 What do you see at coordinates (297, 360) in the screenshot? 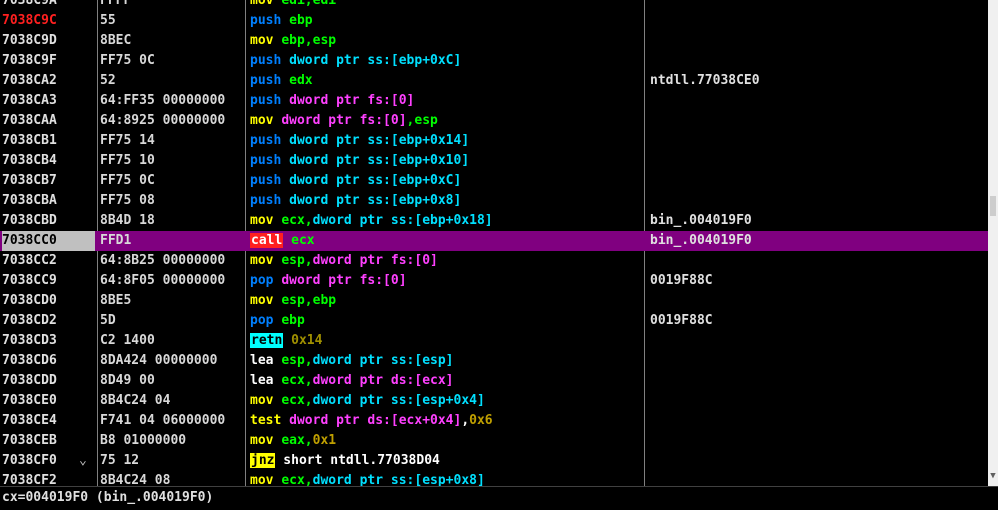
I see `instruction-token: esp,` at bounding box center [297, 360].